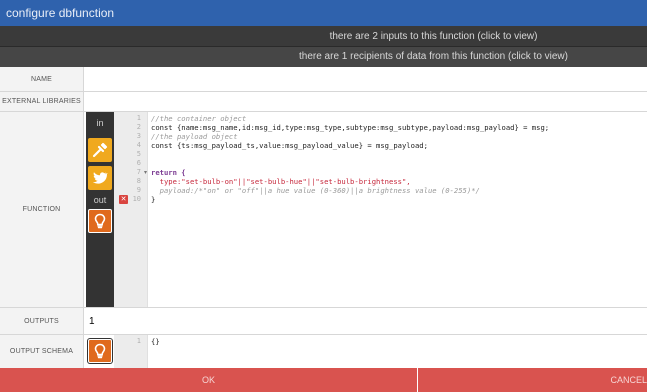 The width and height of the screenshot is (647, 392). What do you see at coordinates (138, 145) in the screenshot?
I see `line-number: 4` at bounding box center [138, 145].